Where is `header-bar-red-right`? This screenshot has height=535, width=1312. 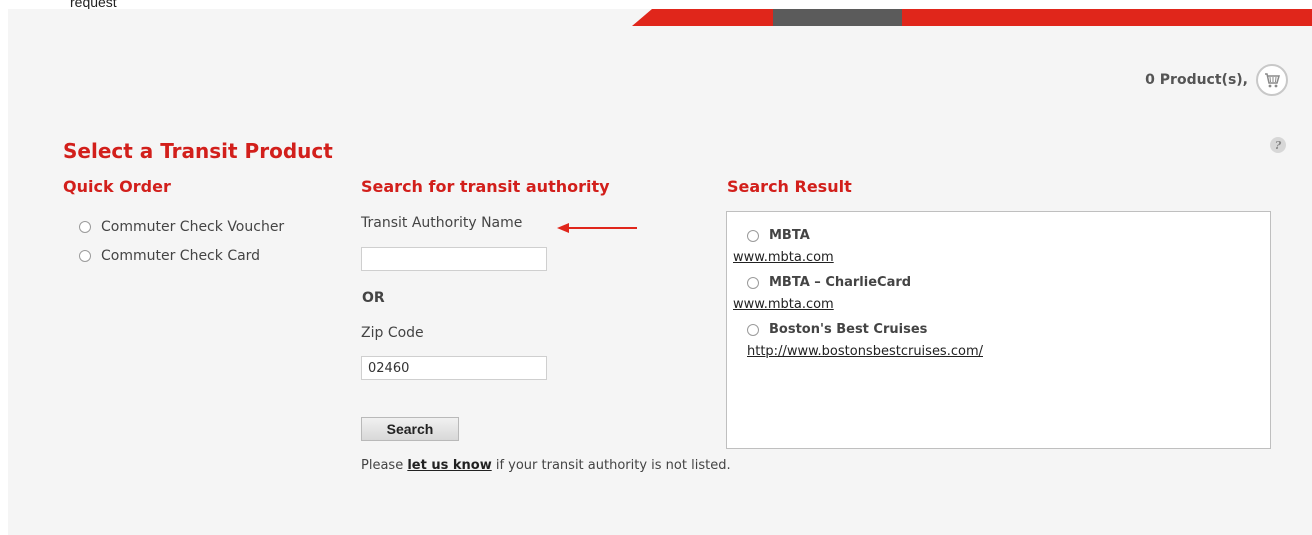 header-bar-red-right is located at coordinates (1107, 17).